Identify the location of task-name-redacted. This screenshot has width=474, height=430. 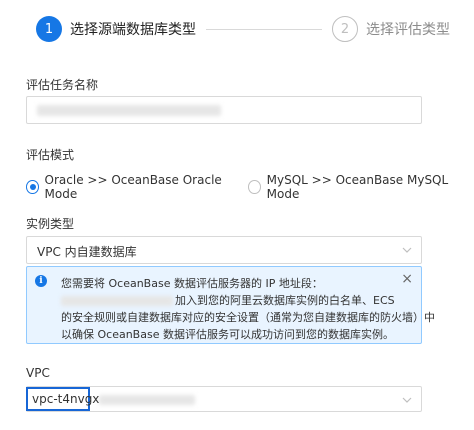
(129, 110).